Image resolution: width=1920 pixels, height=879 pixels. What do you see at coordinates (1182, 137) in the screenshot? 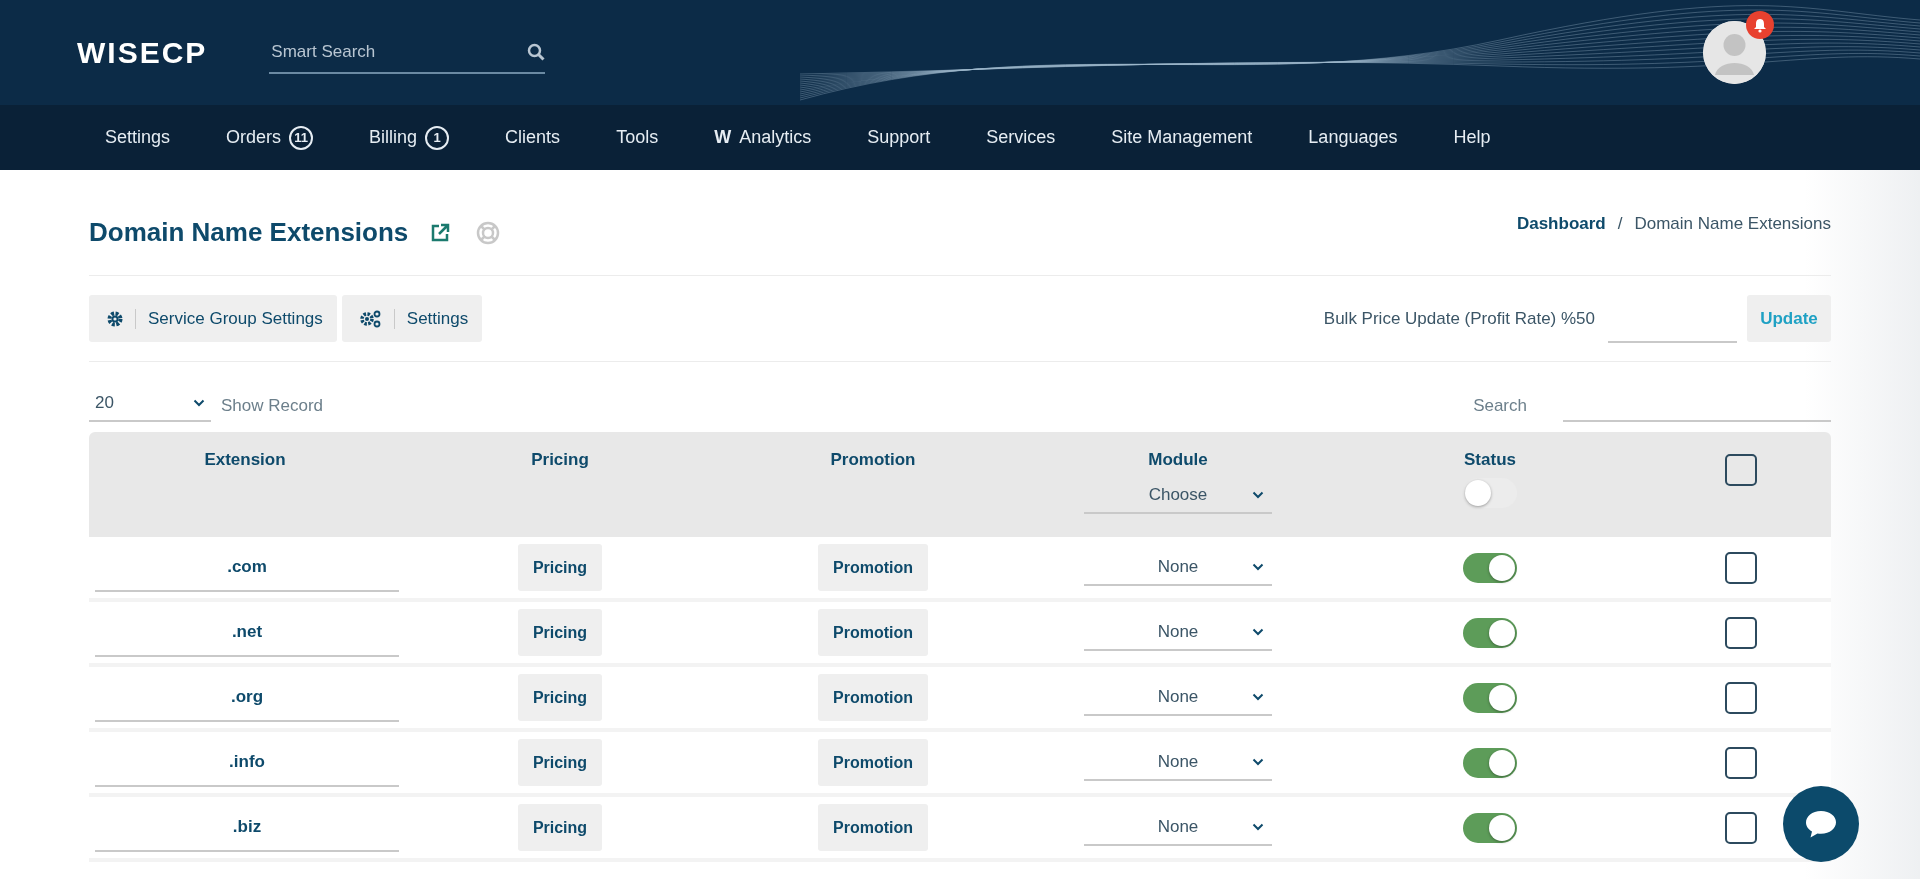
I see `nav-item: Site Management` at bounding box center [1182, 137].